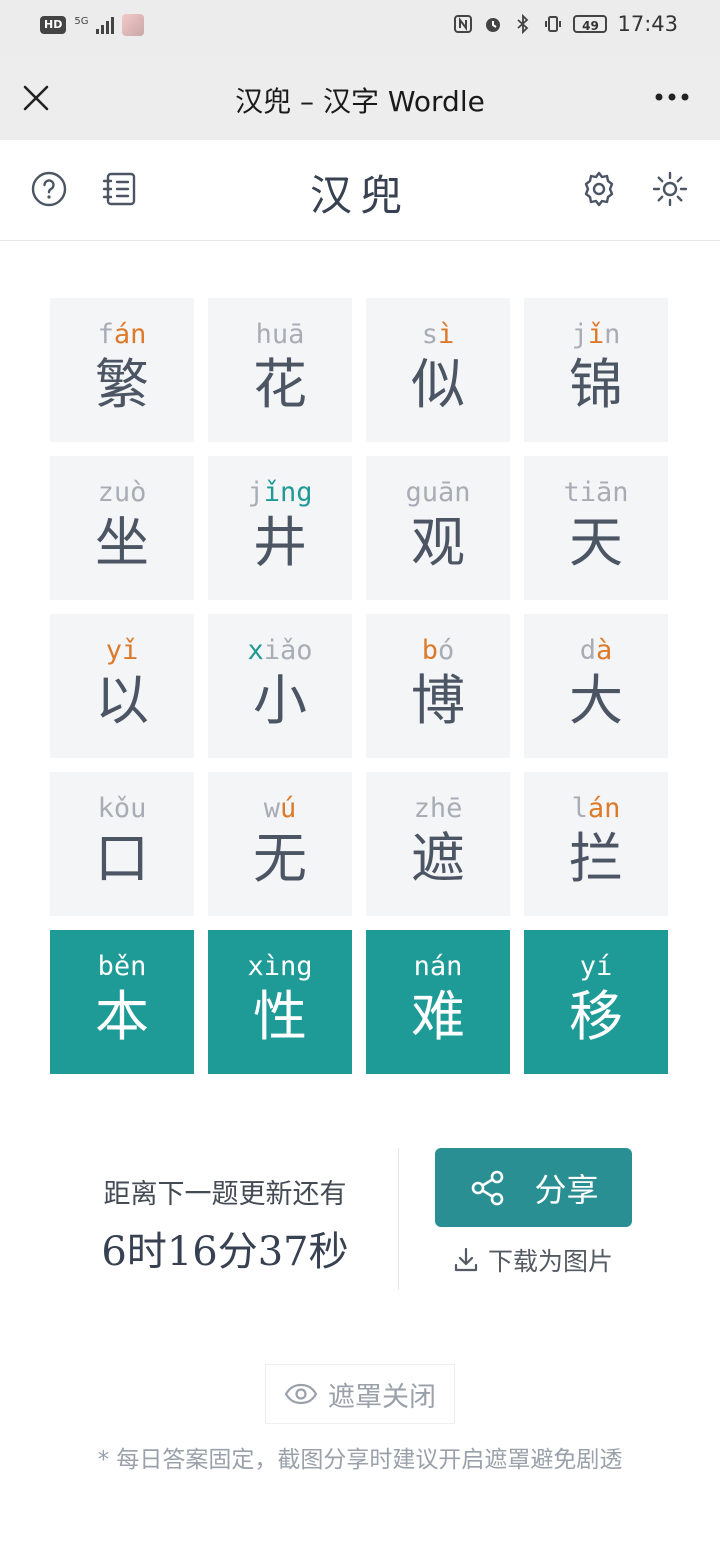  I want to click on guess-tile: zhē 遮, so click(438, 844).